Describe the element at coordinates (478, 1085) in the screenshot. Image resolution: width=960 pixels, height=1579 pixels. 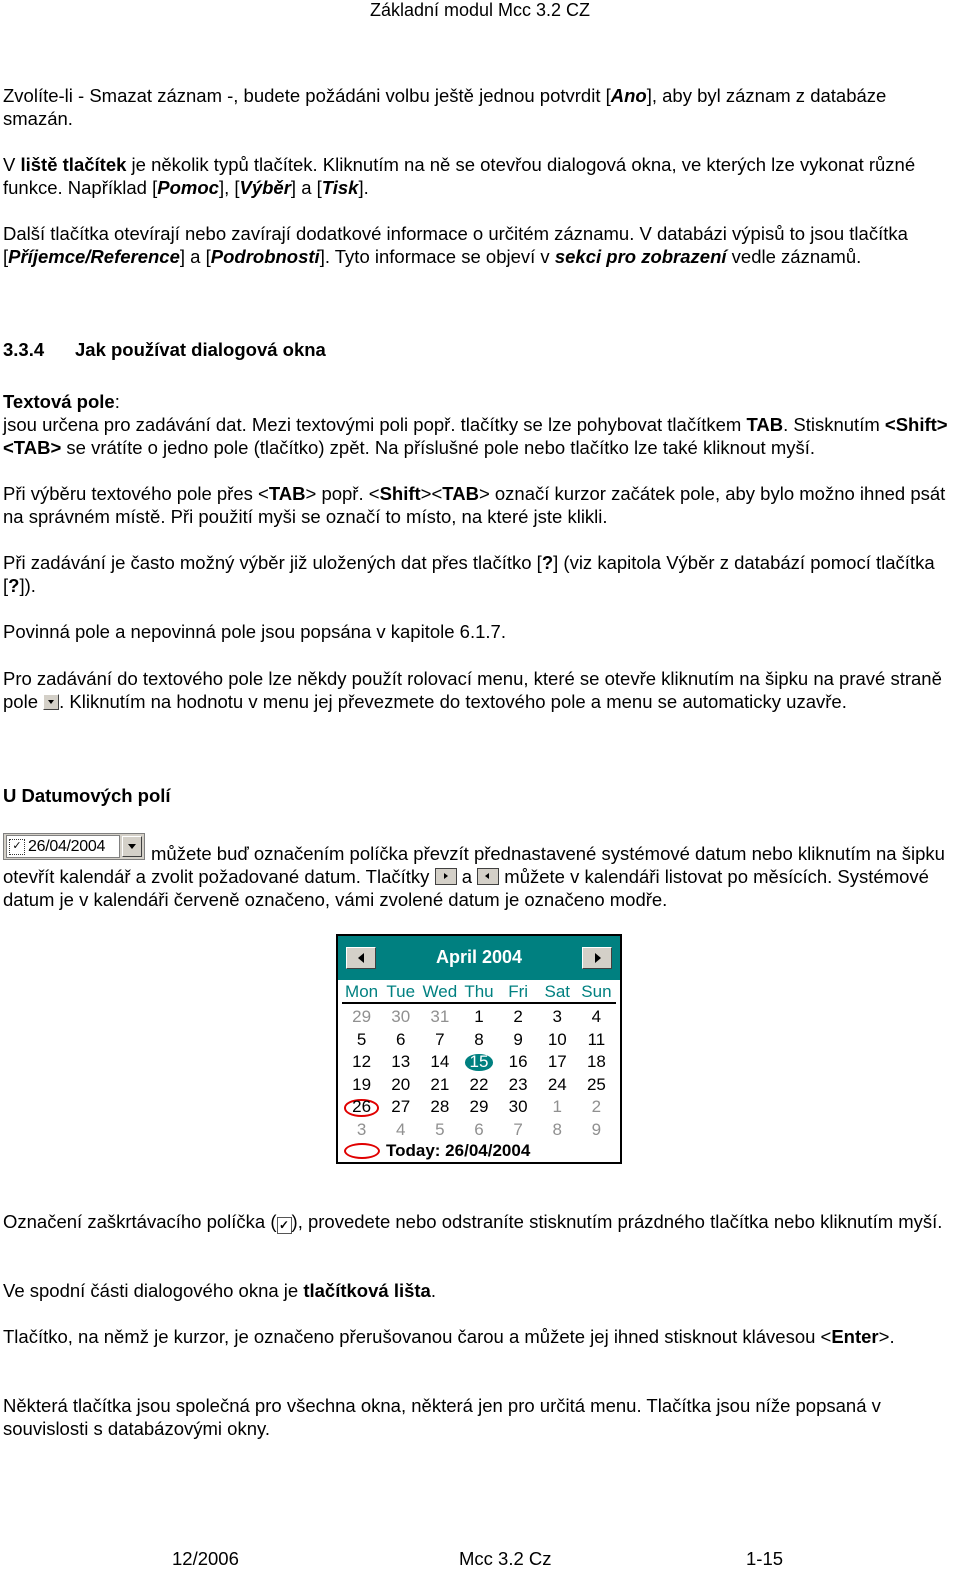
I see `calendar-day: 22` at that location.